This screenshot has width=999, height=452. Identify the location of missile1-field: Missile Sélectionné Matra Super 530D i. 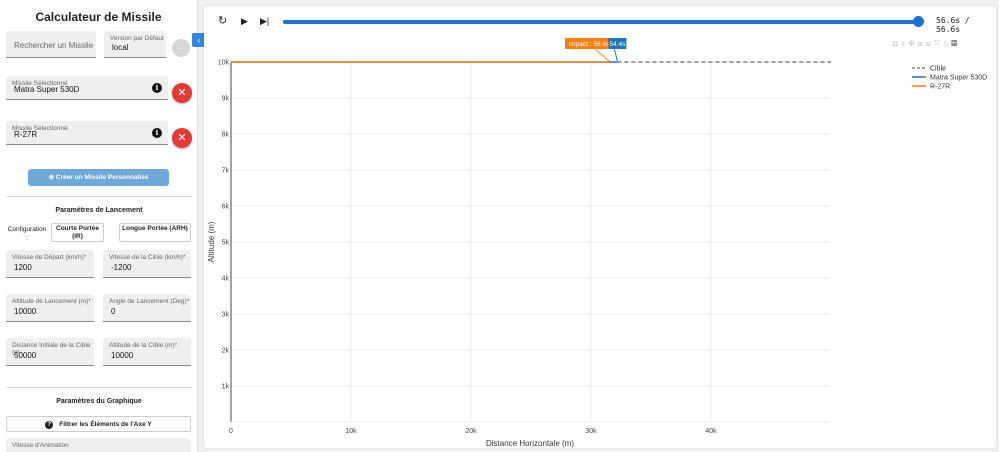
(87, 88).